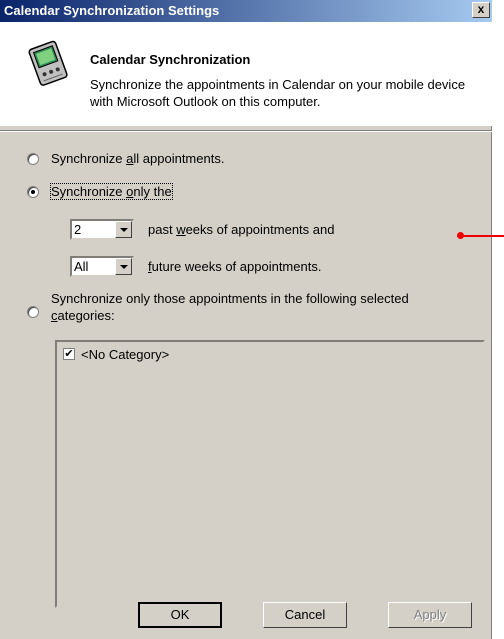  I want to click on header-title: Calendar Synchronization, so click(170, 59).